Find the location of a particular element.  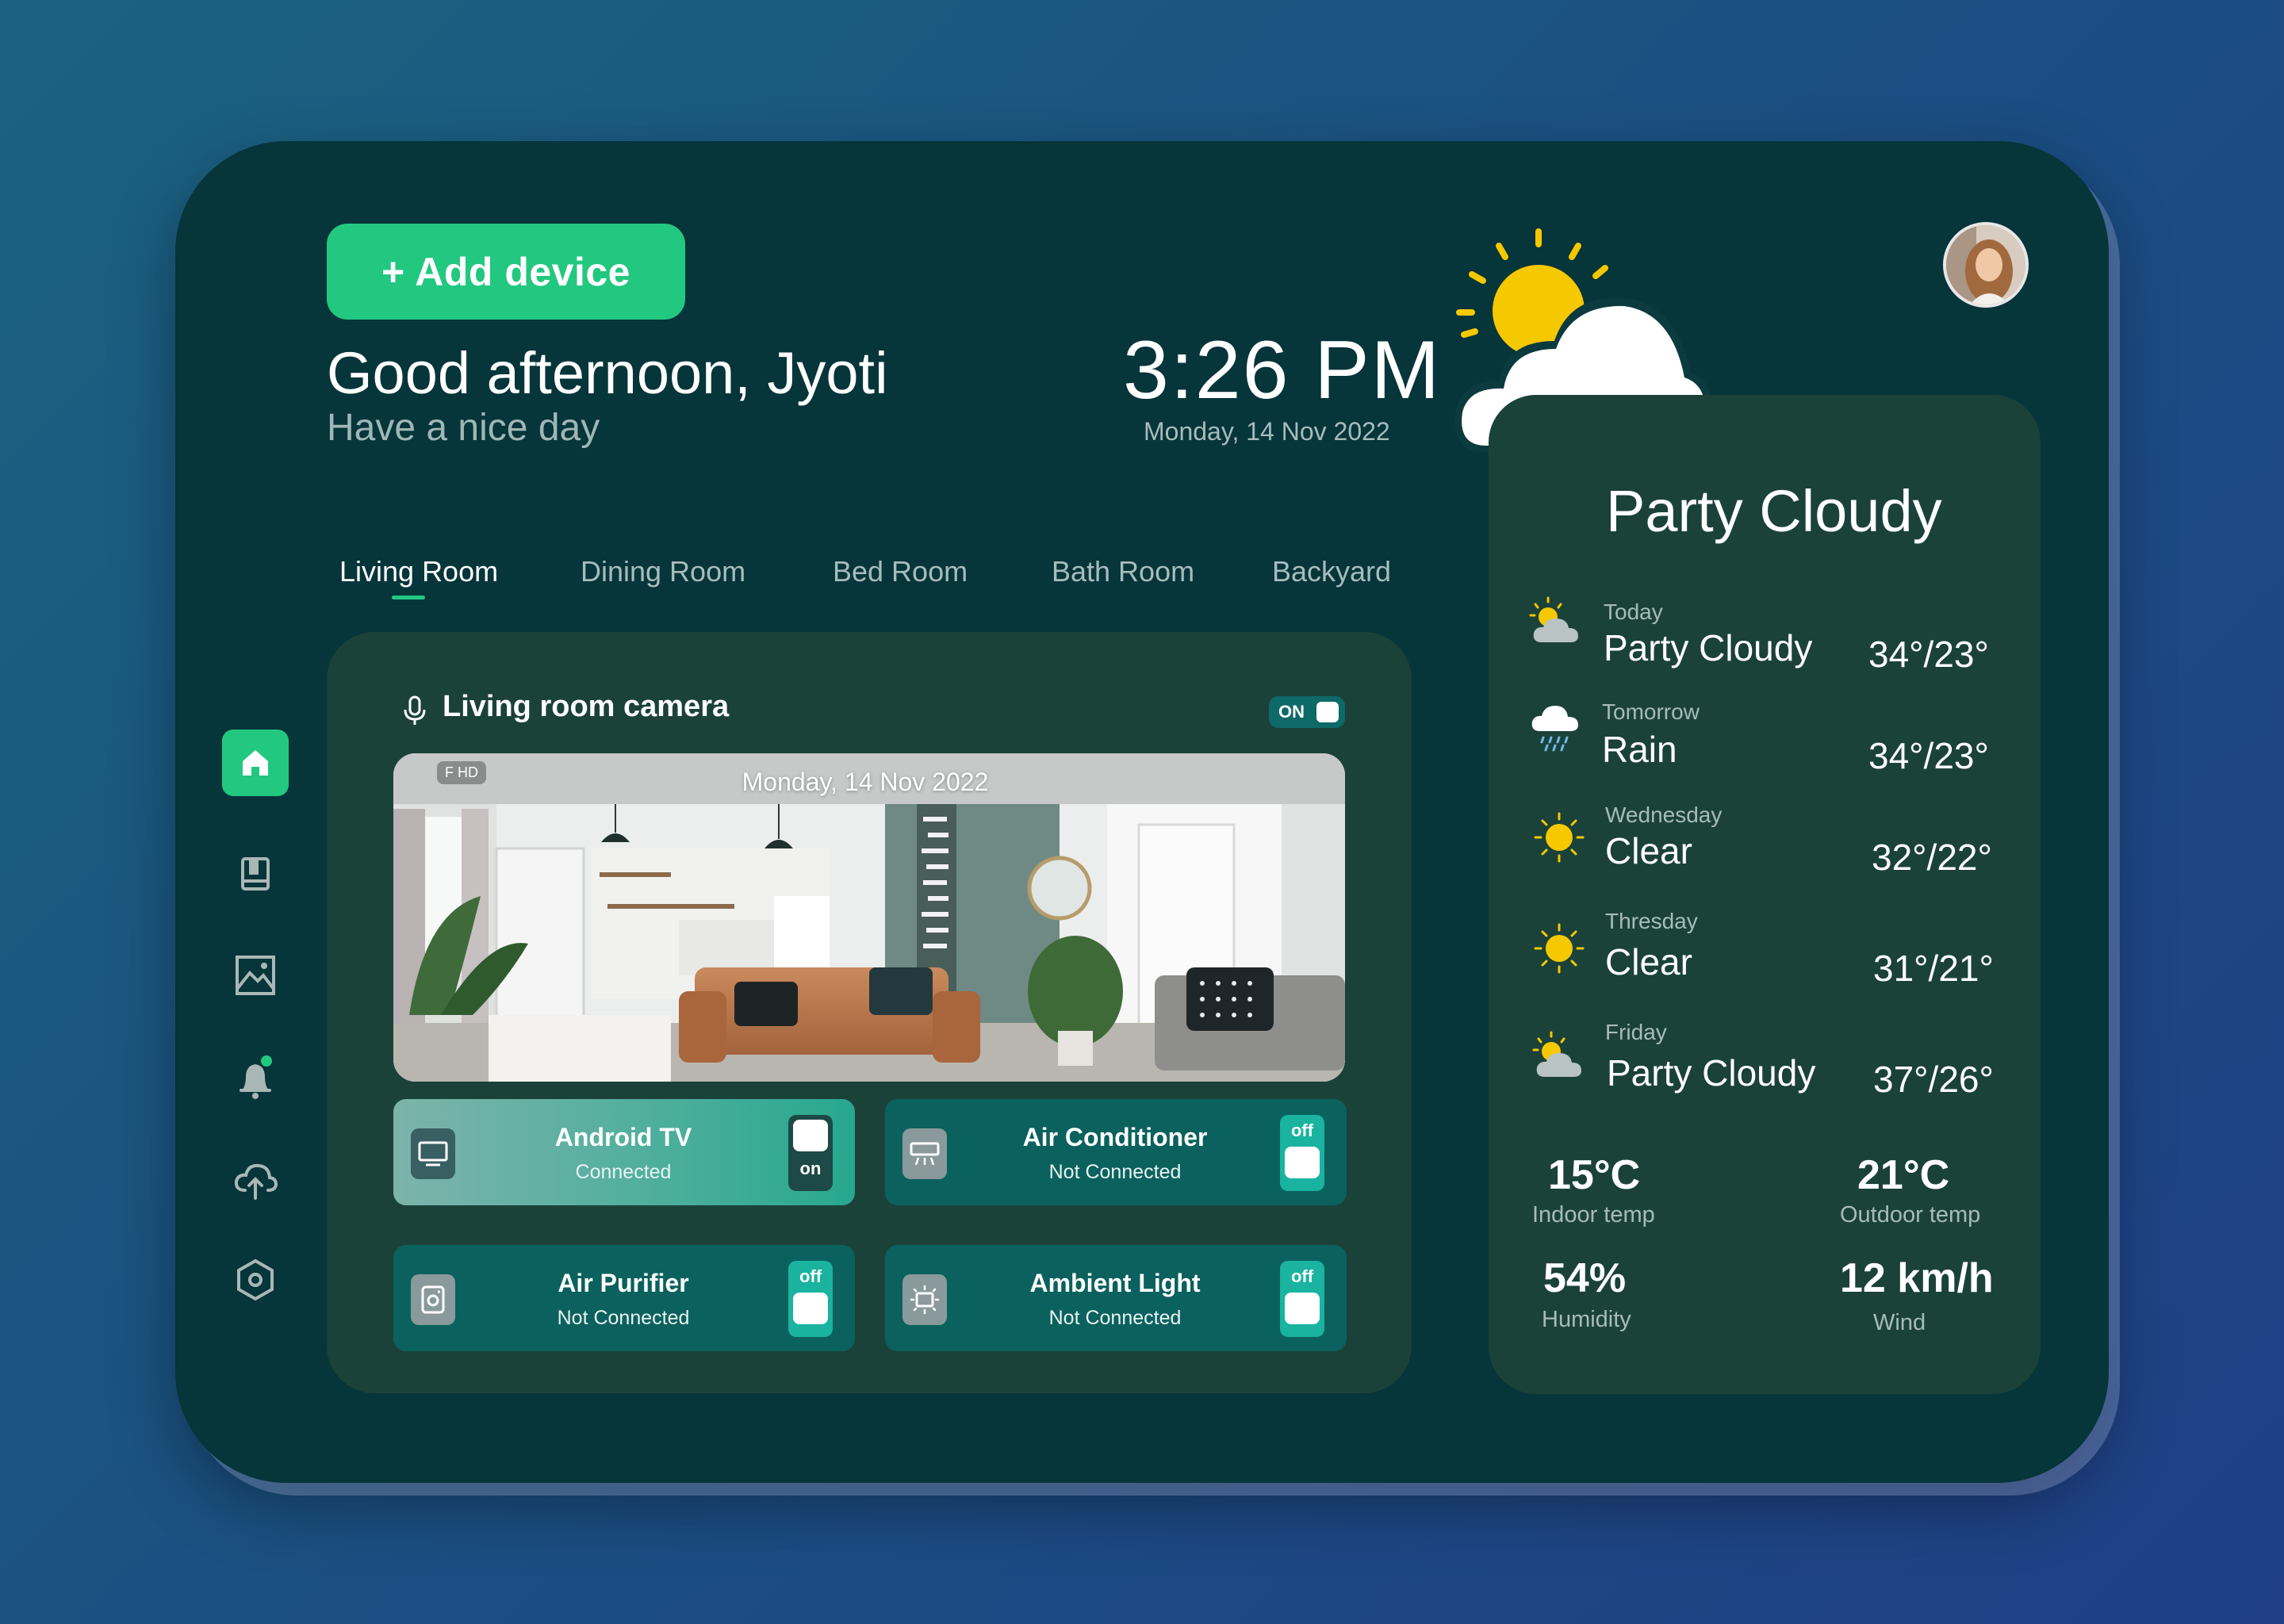

outdoor-temp-label: Outdoor temp is located at coordinates (1910, 1215).